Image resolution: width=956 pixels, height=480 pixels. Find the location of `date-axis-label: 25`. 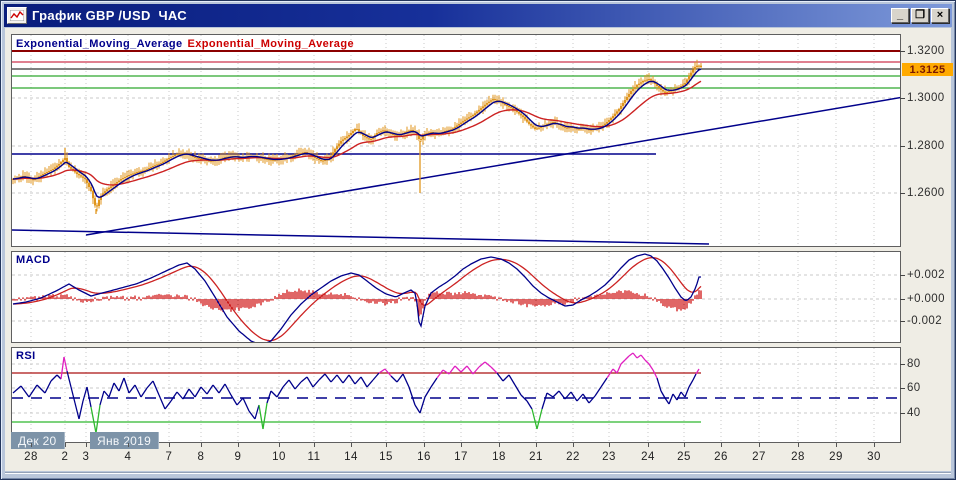

date-axis-label: 25 is located at coordinates (684, 457).